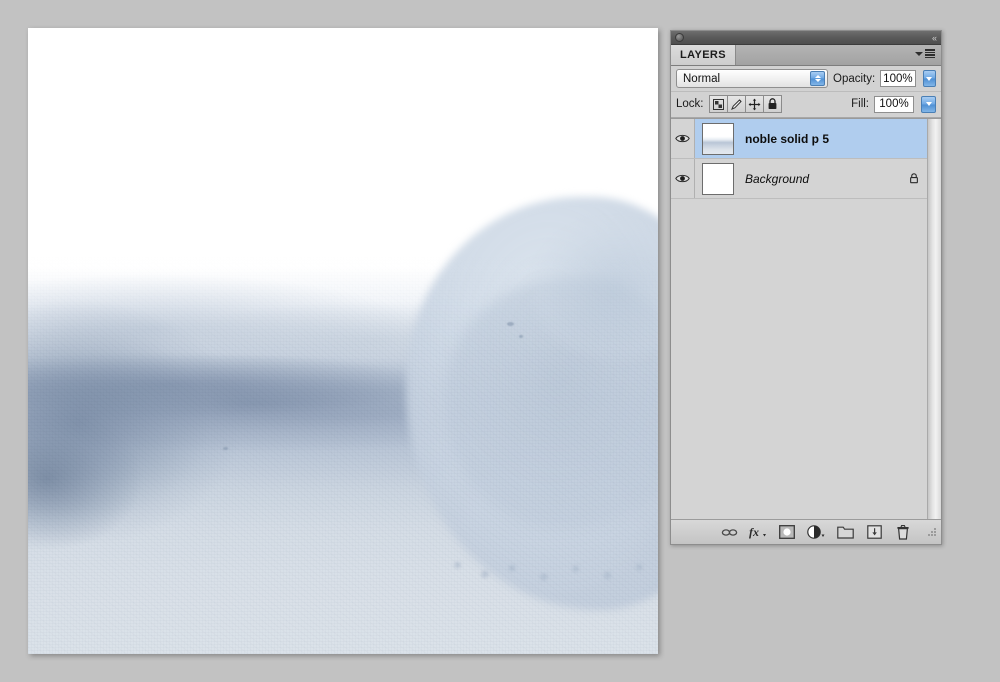  I want to click on opacity-input: 100%, so click(898, 78).